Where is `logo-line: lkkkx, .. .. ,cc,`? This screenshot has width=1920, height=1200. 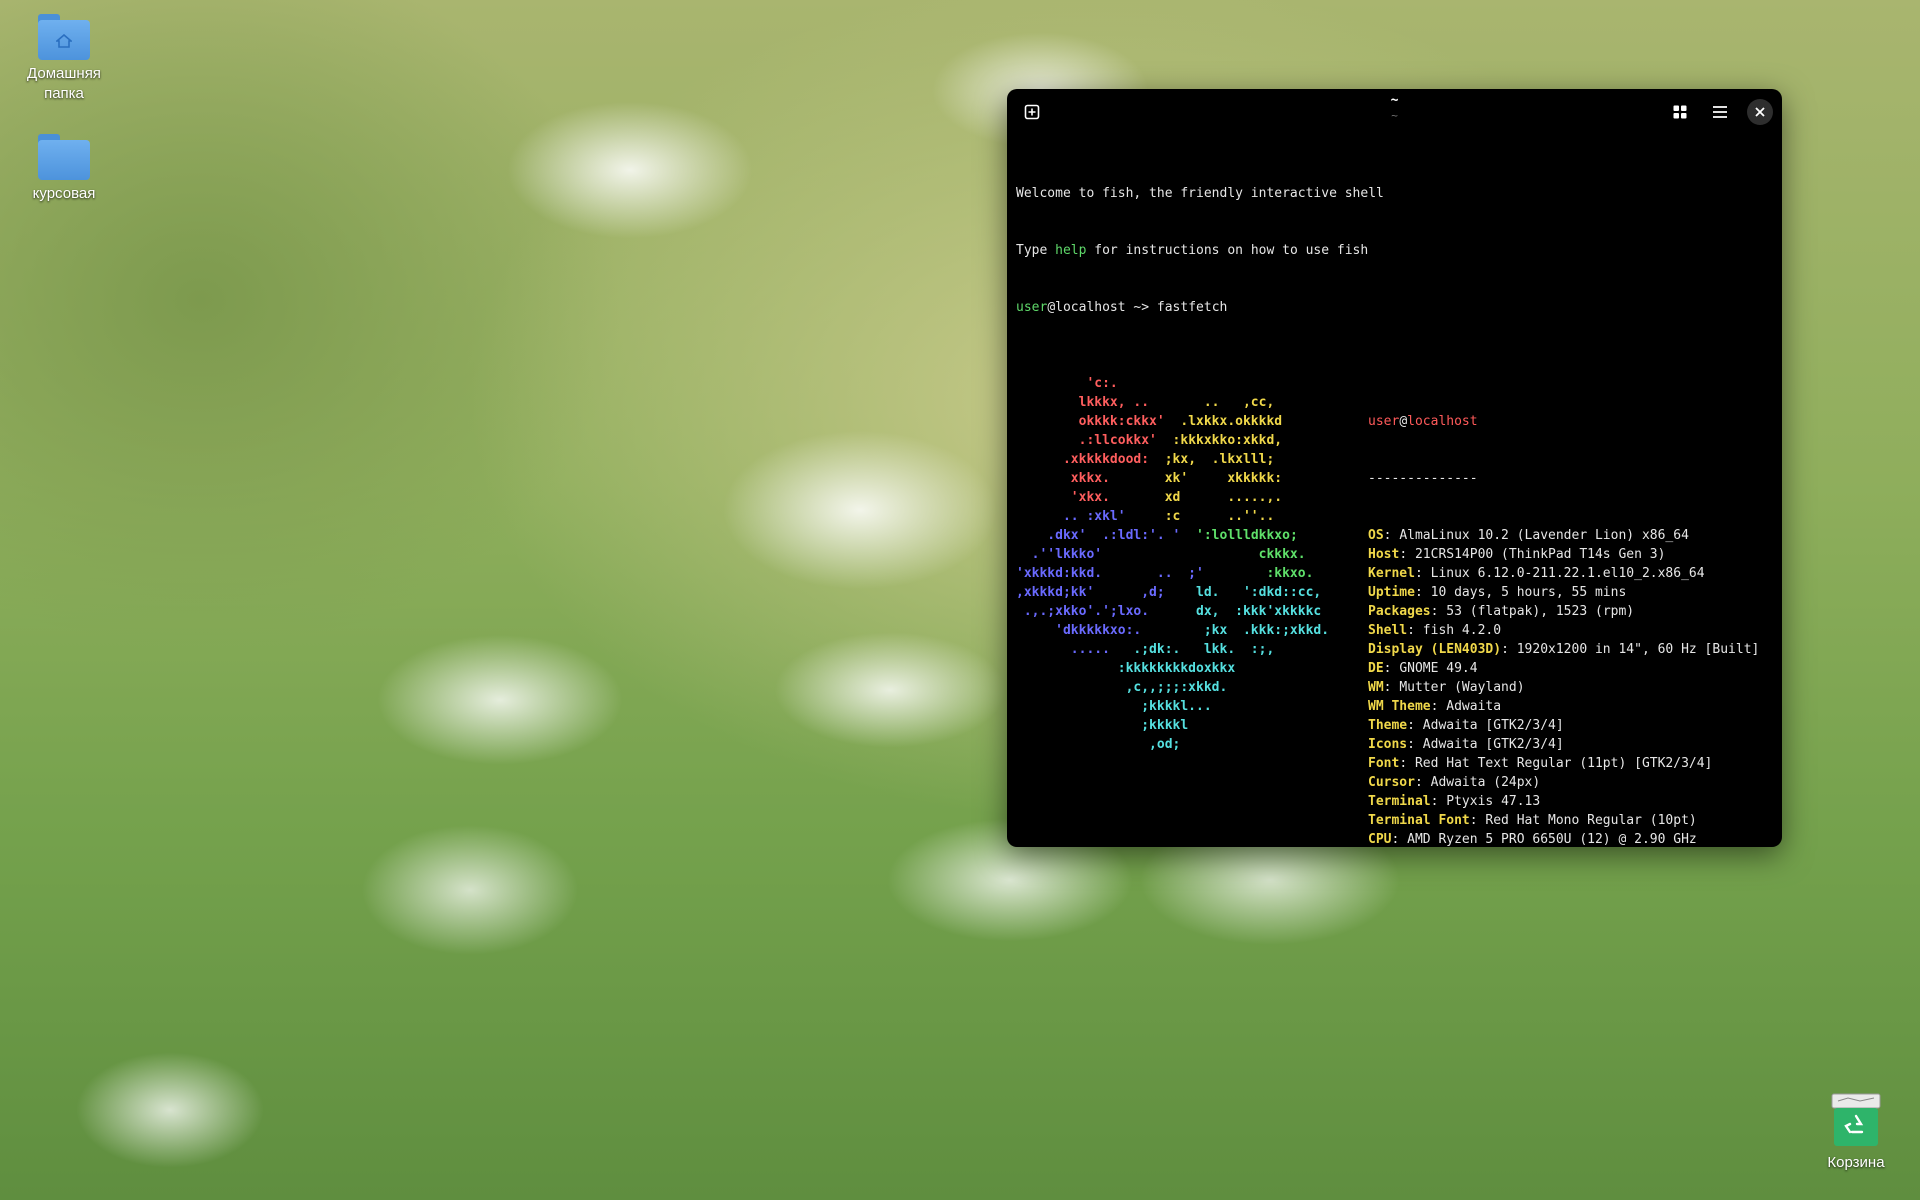
logo-line: lkkkx, .. .. ,cc, is located at coordinates (1145, 402).